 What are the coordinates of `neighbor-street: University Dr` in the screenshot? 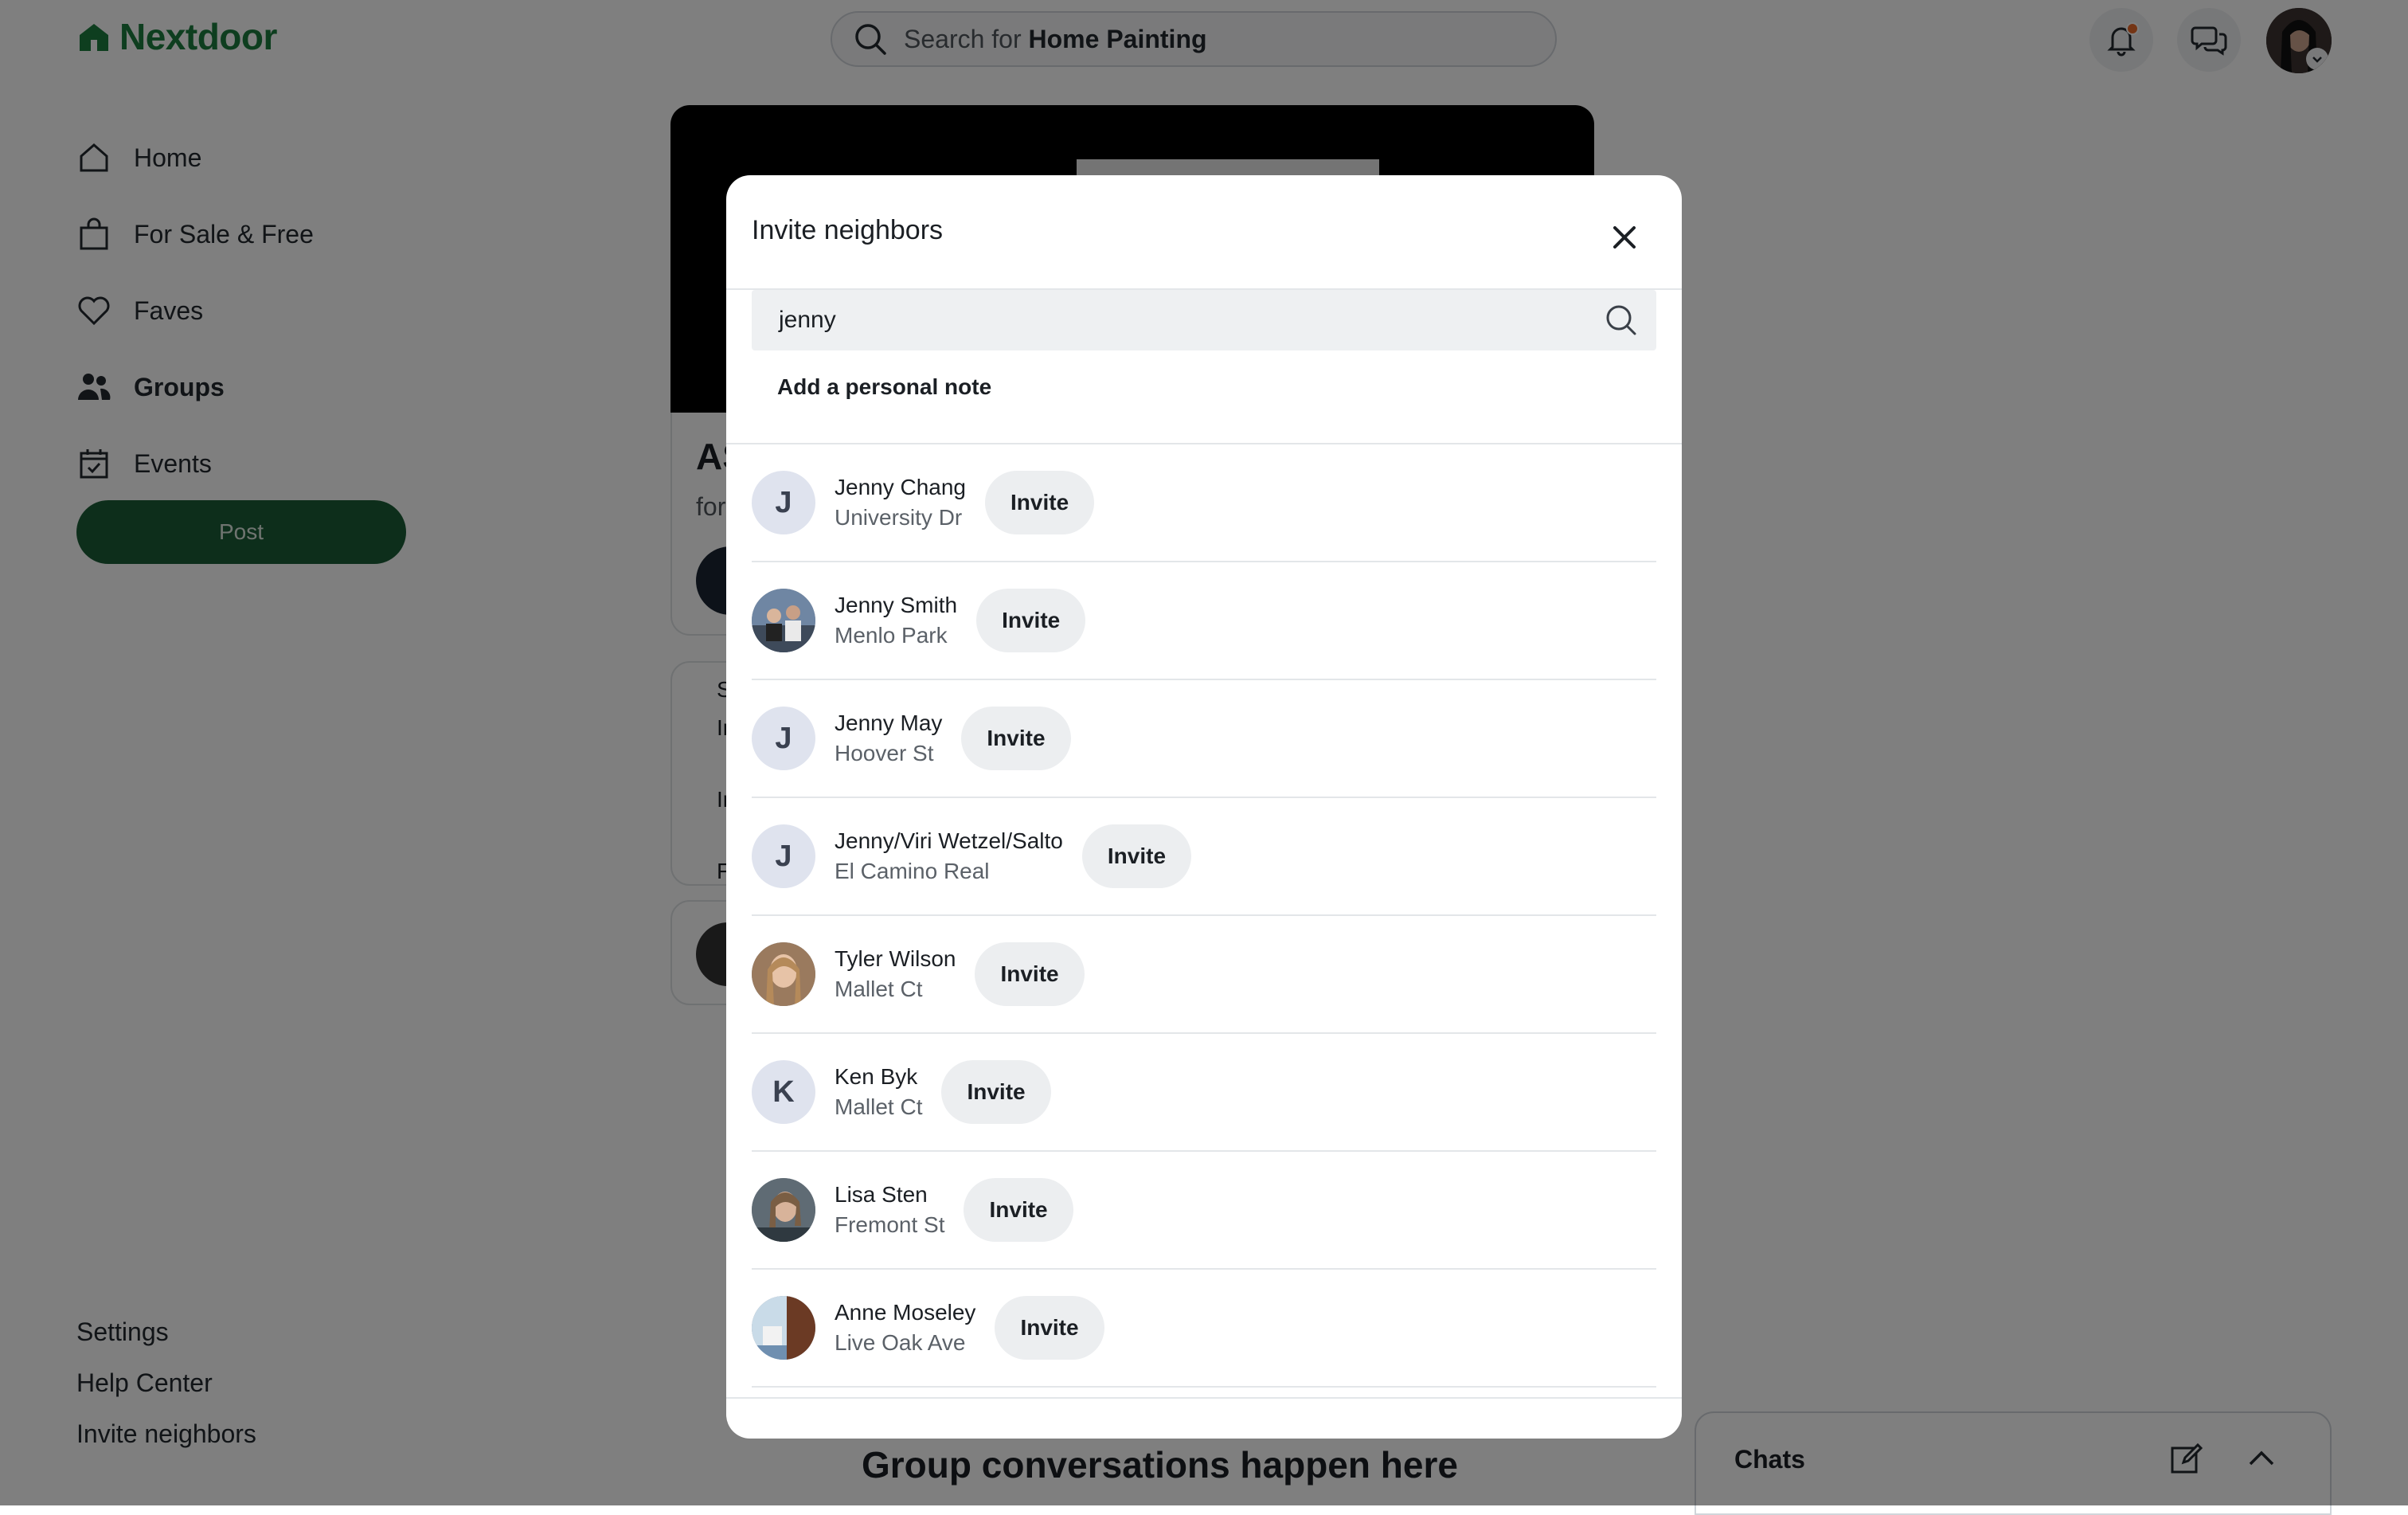 It's located at (899, 518).